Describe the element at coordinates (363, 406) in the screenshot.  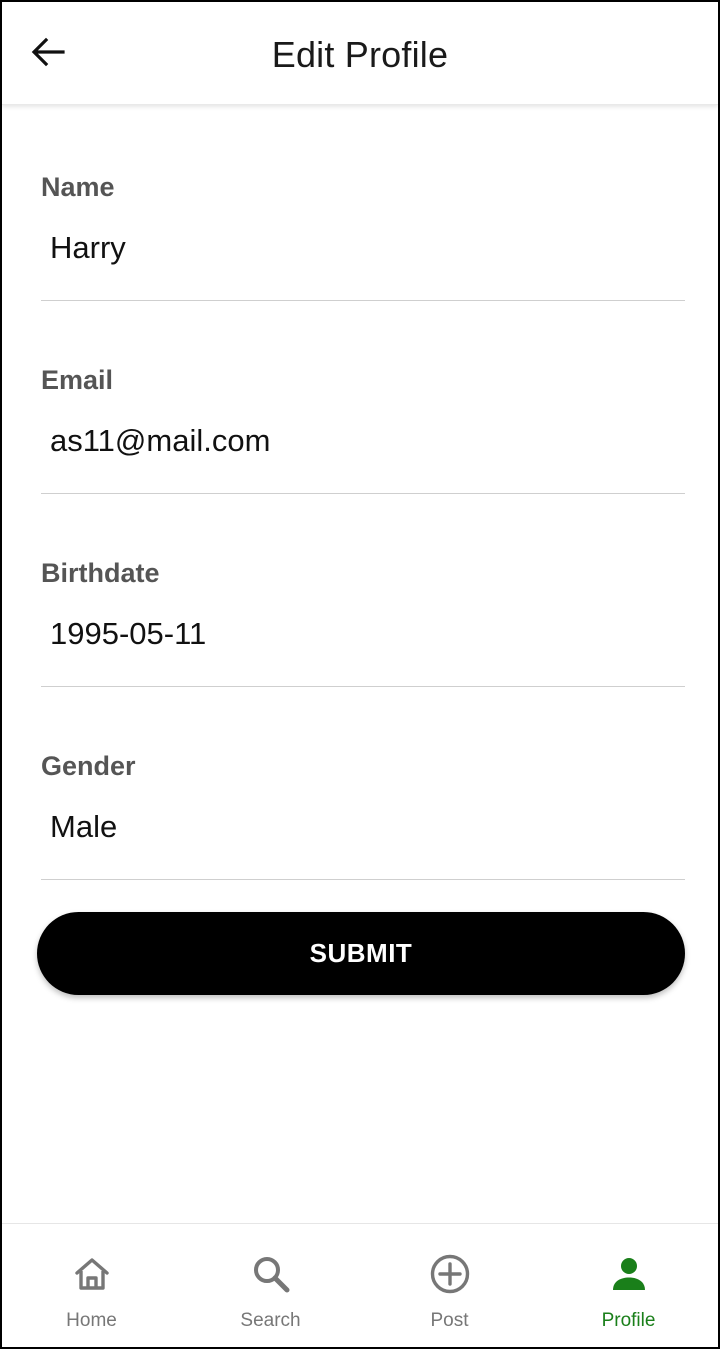
I see `email-field-group: Email` at that location.